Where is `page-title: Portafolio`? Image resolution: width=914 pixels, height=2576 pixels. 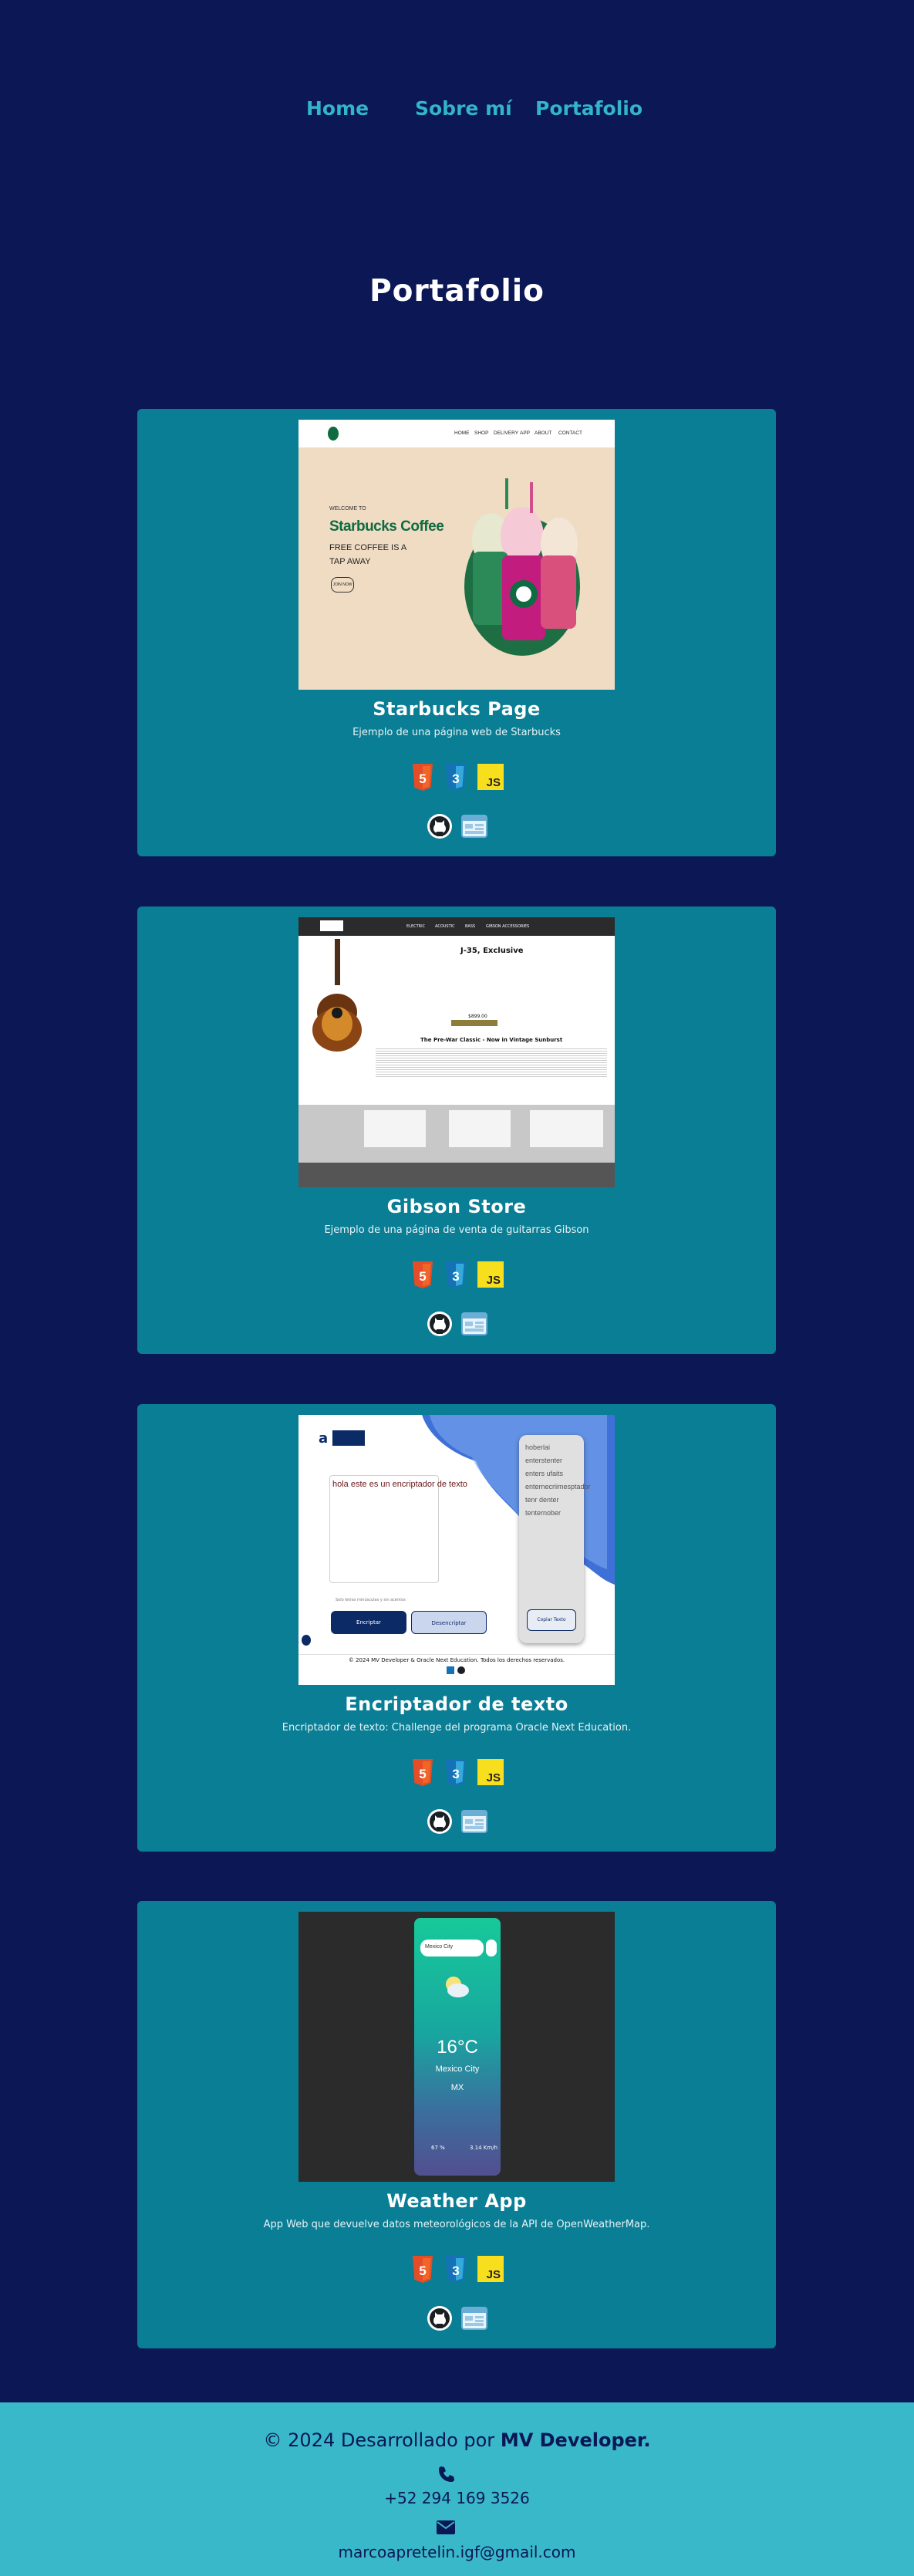 page-title: Portafolio is located at coordinates (457, 292).